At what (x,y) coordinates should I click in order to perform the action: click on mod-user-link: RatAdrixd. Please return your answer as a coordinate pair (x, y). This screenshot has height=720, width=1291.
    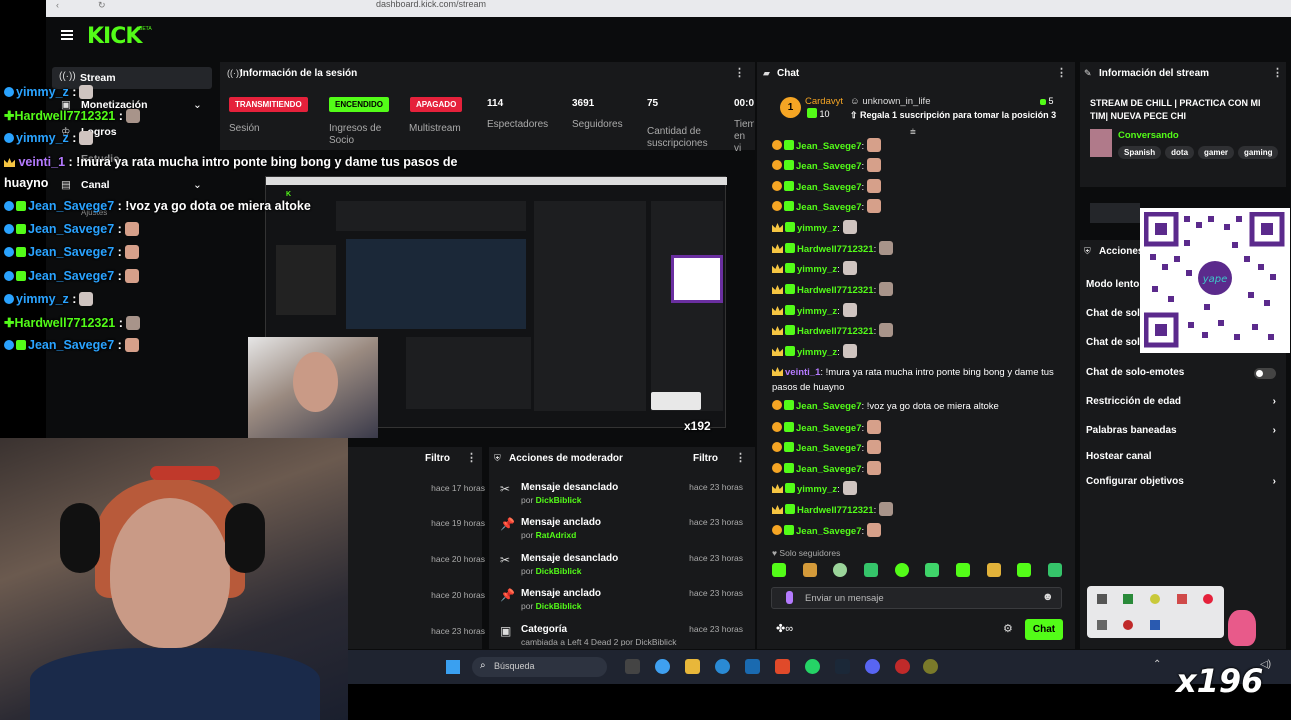
    Looking at the image, I should click on (556, 535).